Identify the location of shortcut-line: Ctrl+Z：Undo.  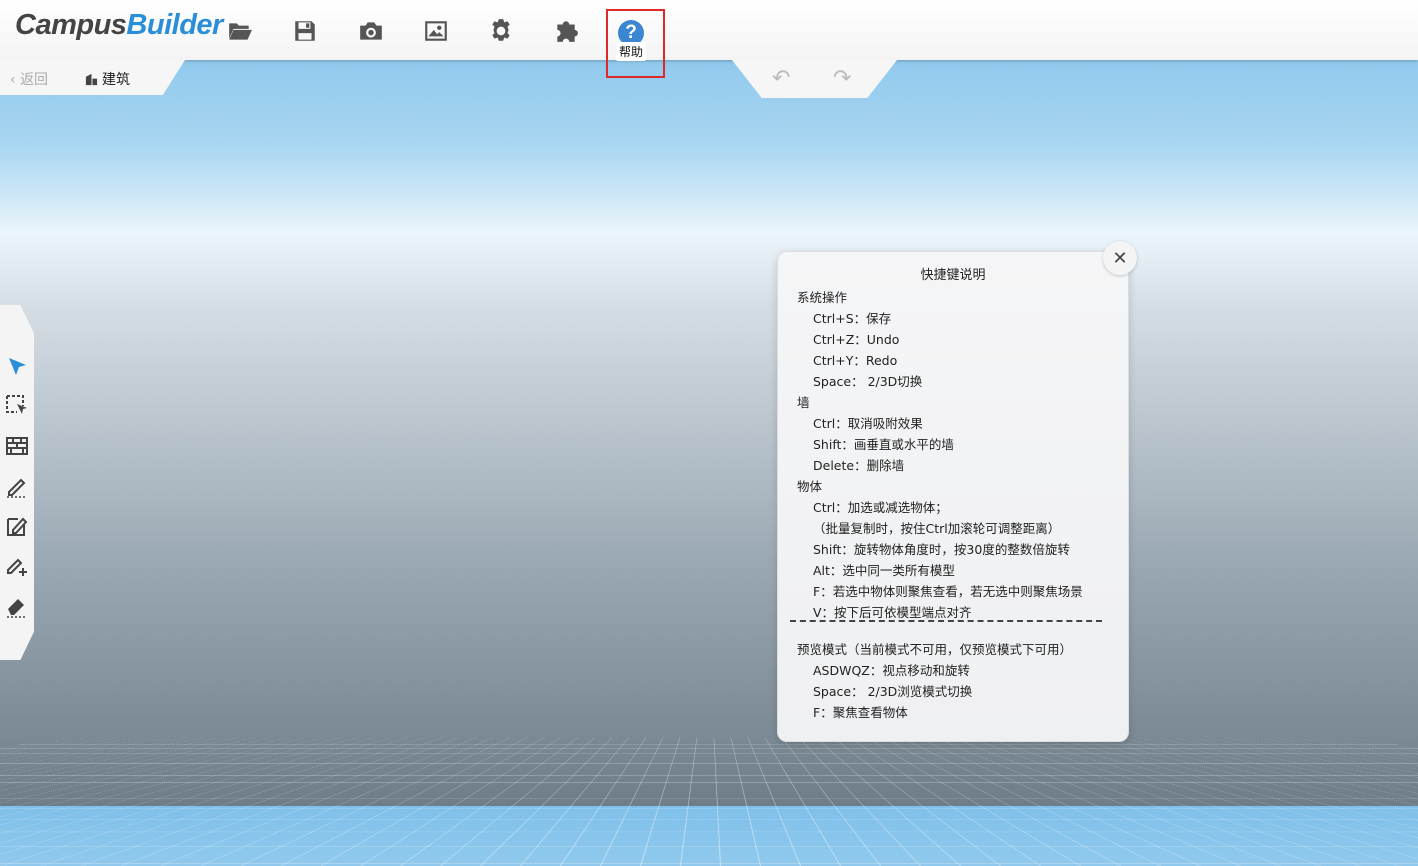
(856, 339).